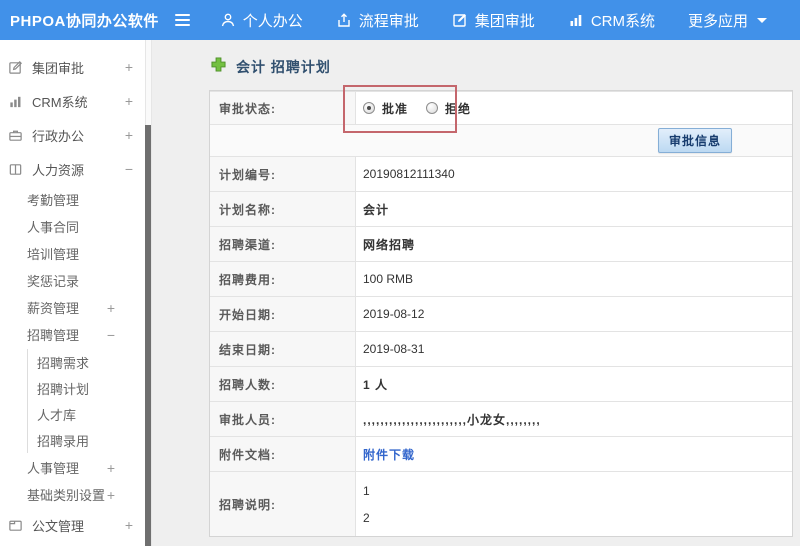  I want to click on approval-status-radios: 批准 拒绝, so click(426, 108).